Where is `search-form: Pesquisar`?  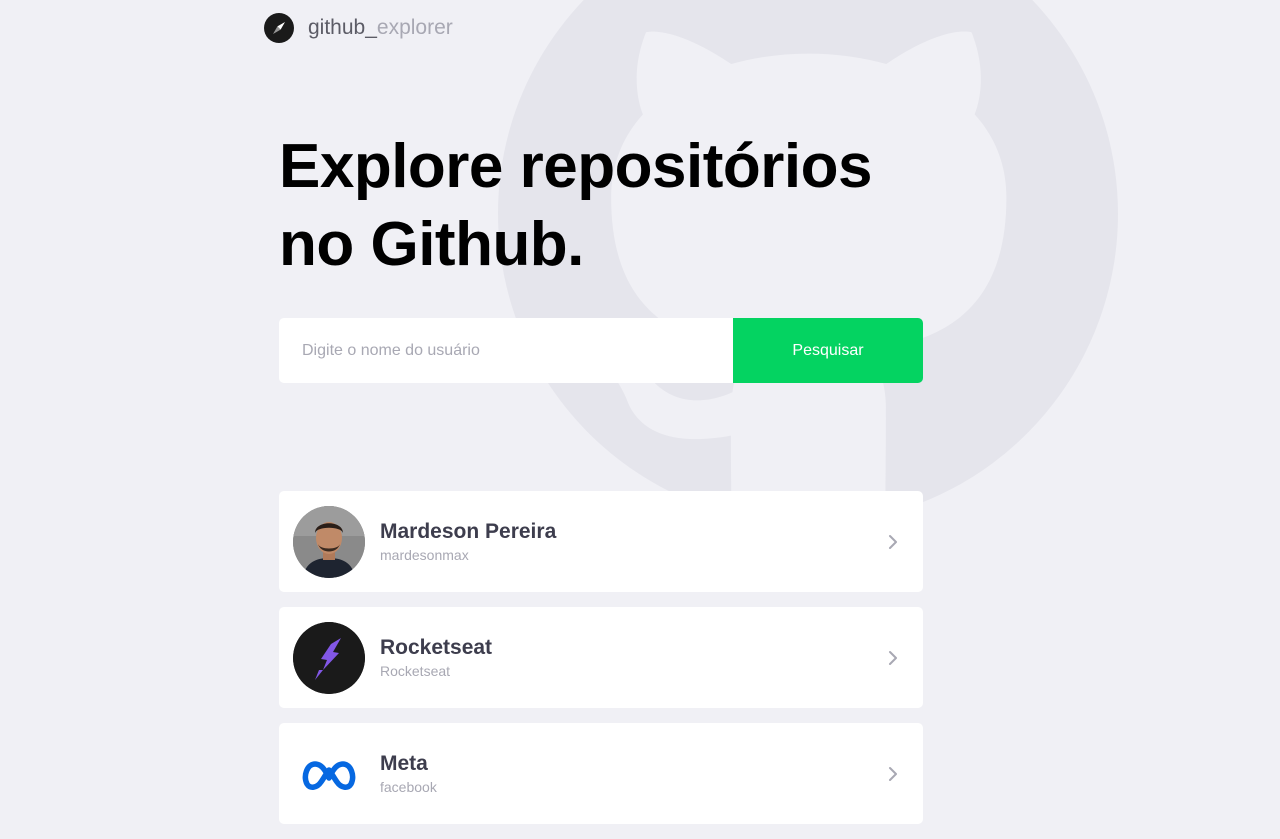 search-form: Pesquisar is located at coordinates (601, 350).